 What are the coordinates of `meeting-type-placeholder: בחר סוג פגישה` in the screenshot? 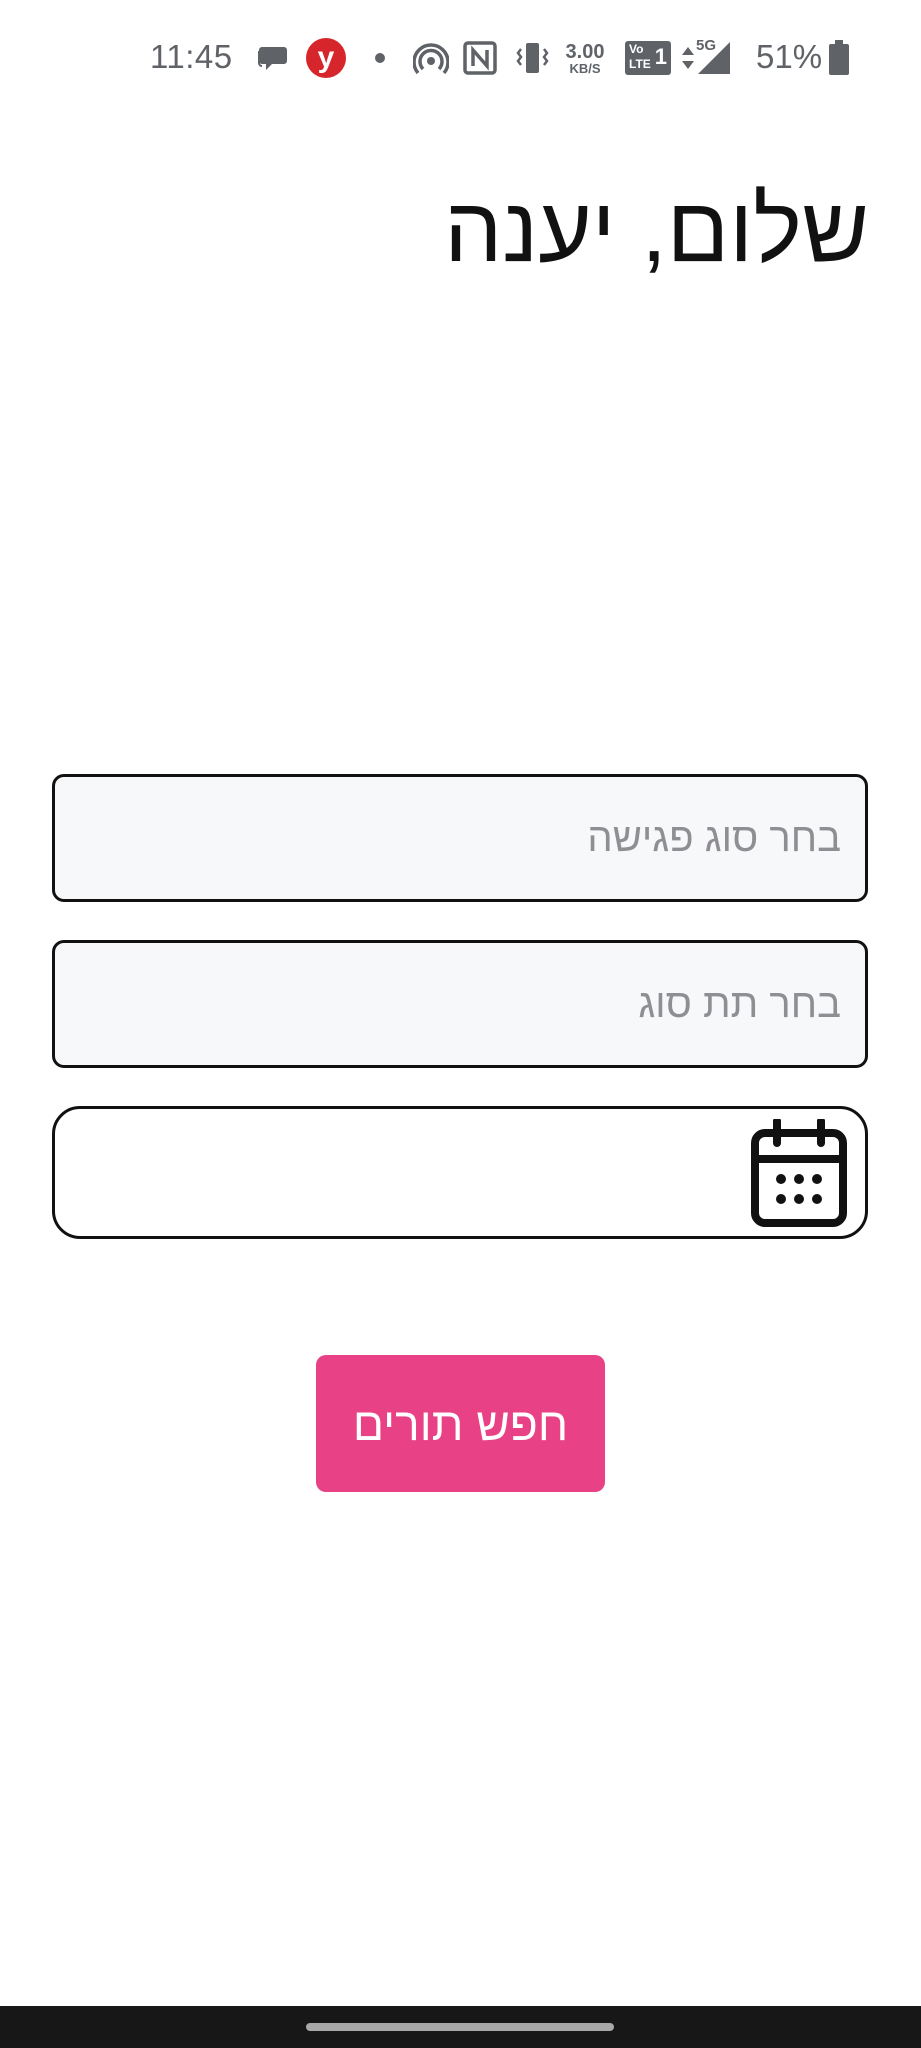 It's located at (714, 837).